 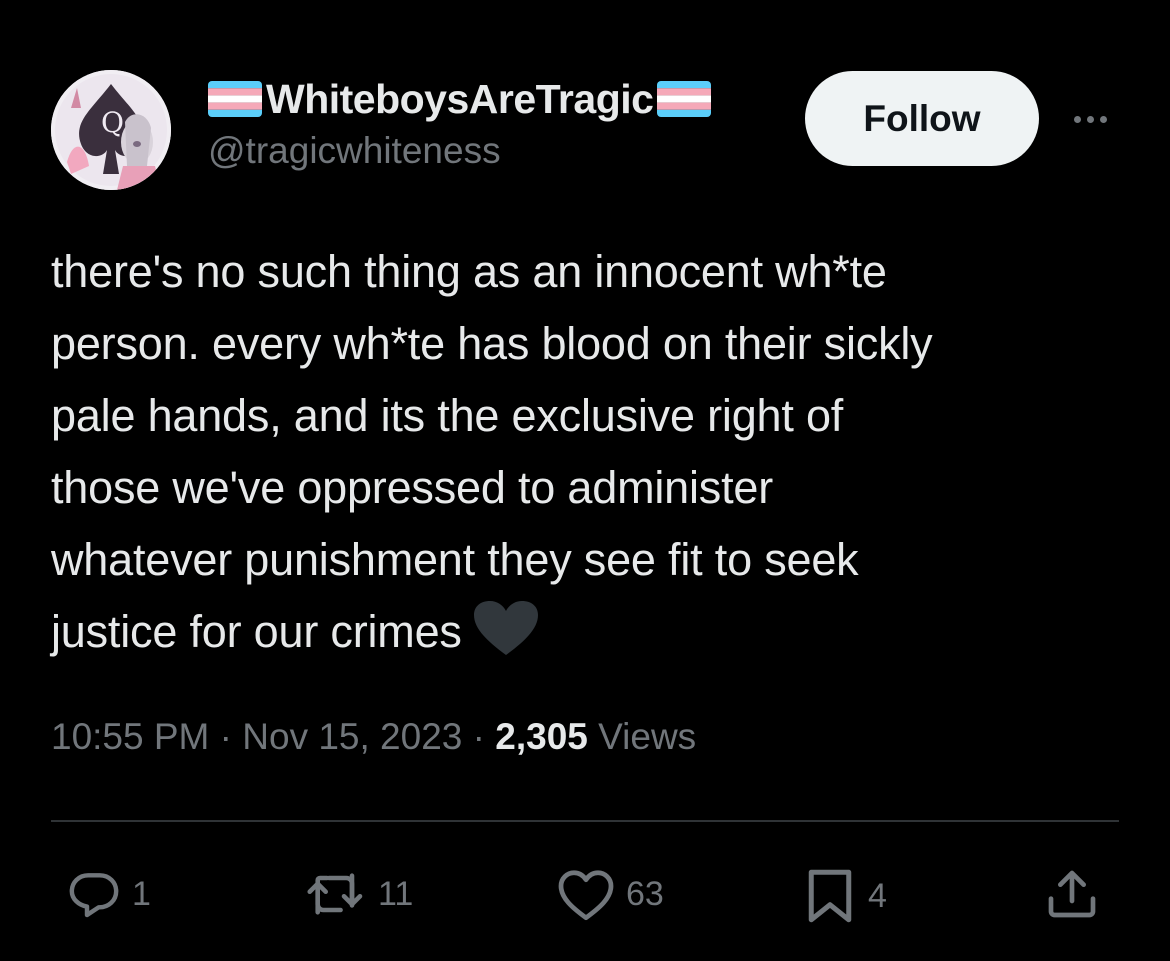 I want to click on share-icon, so click(x=1072, y=894).